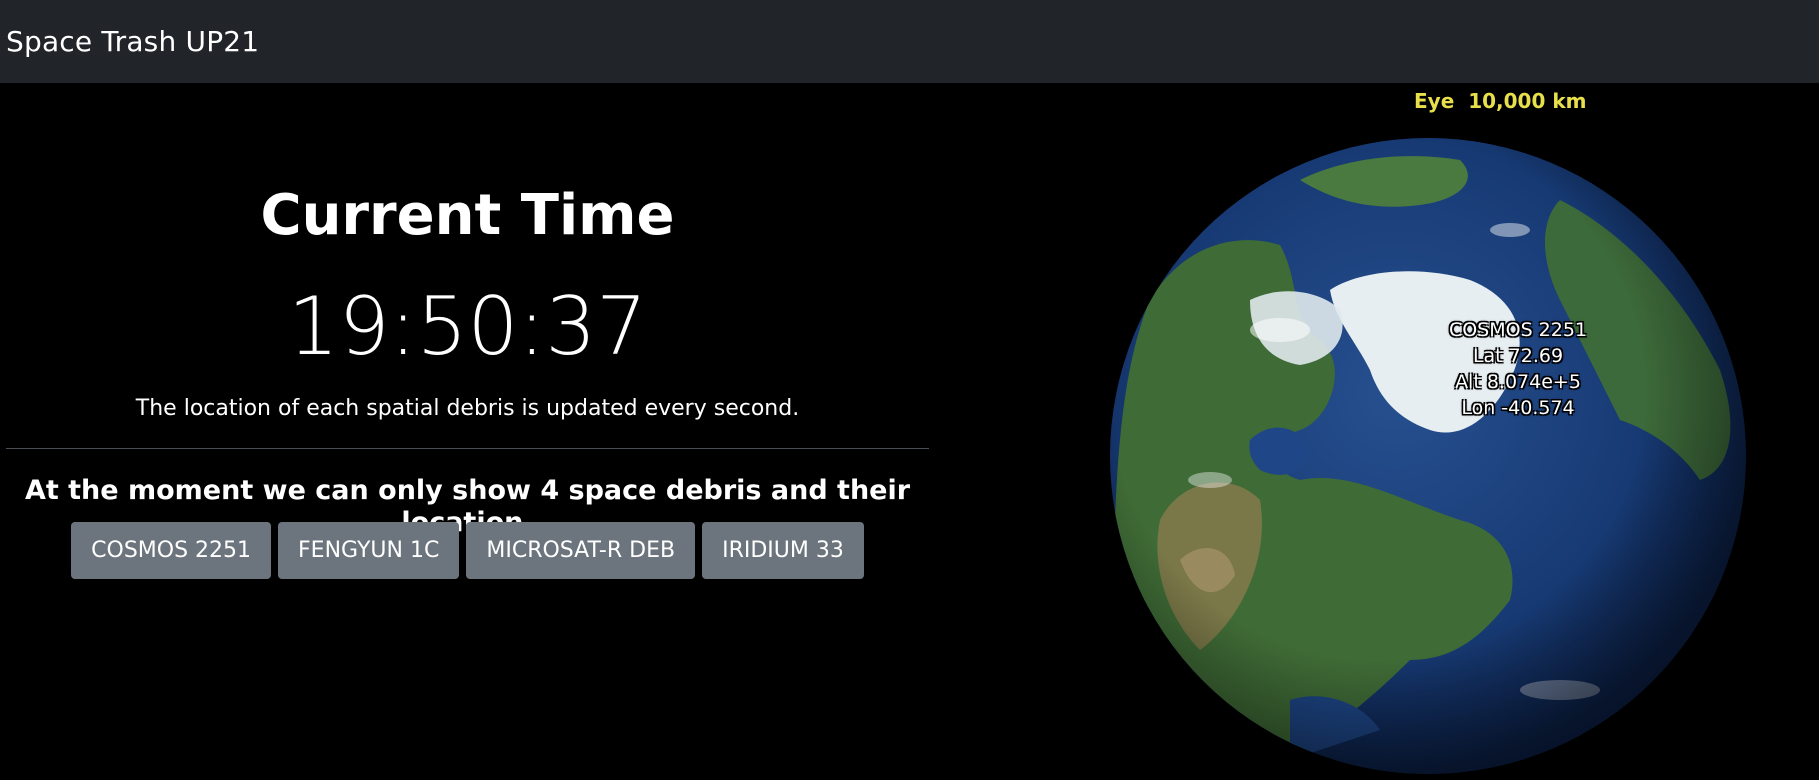 The height and width of the screenshot is (780, 1819). I want to click on satellite-name: COSMOS 2251, so click(1518, 330).